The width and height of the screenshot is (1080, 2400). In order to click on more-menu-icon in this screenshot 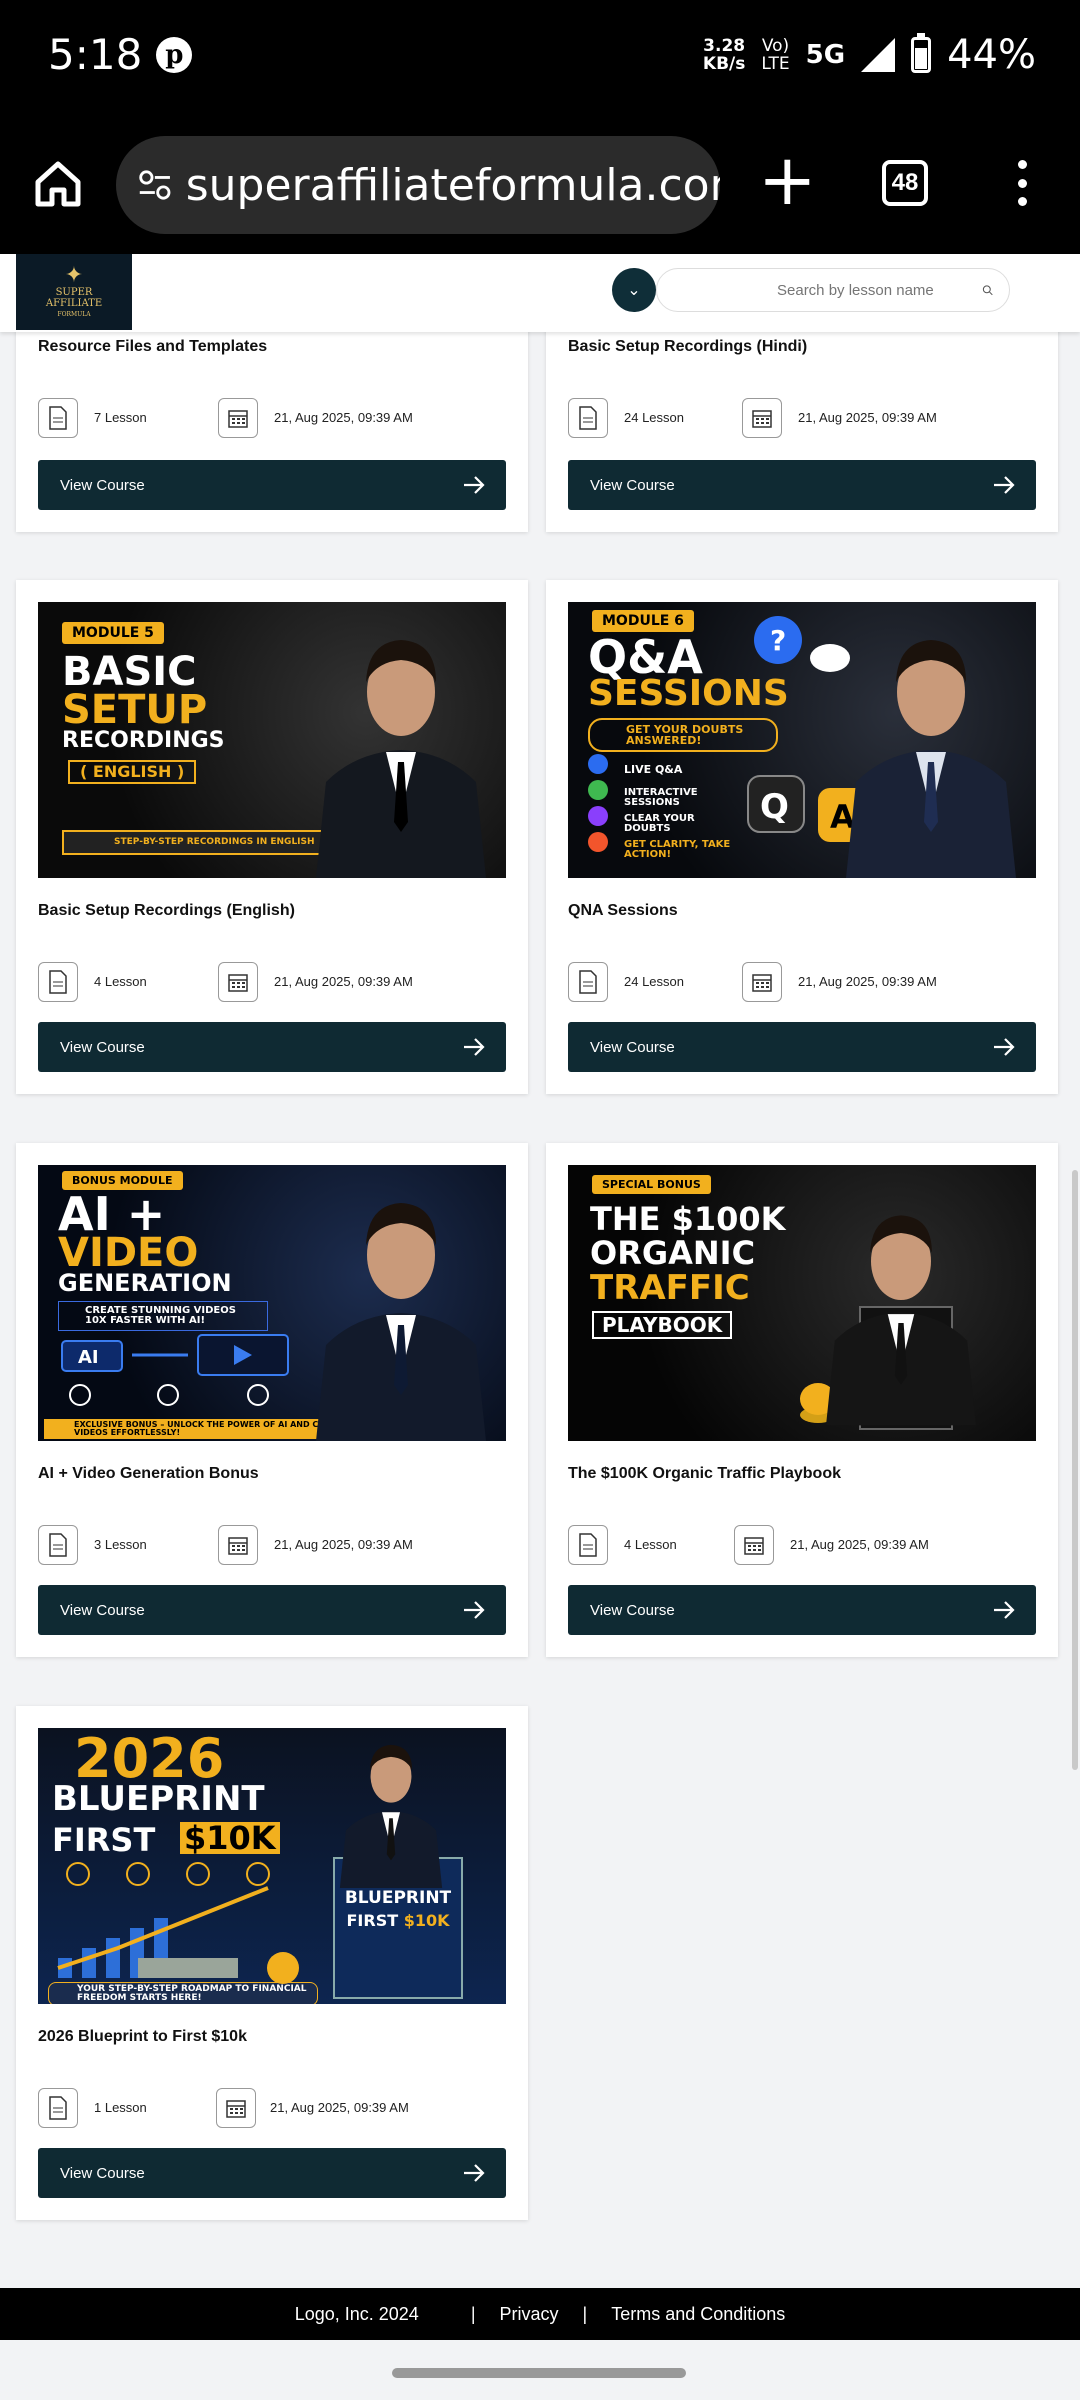, I will do `click(1022, 183)`.